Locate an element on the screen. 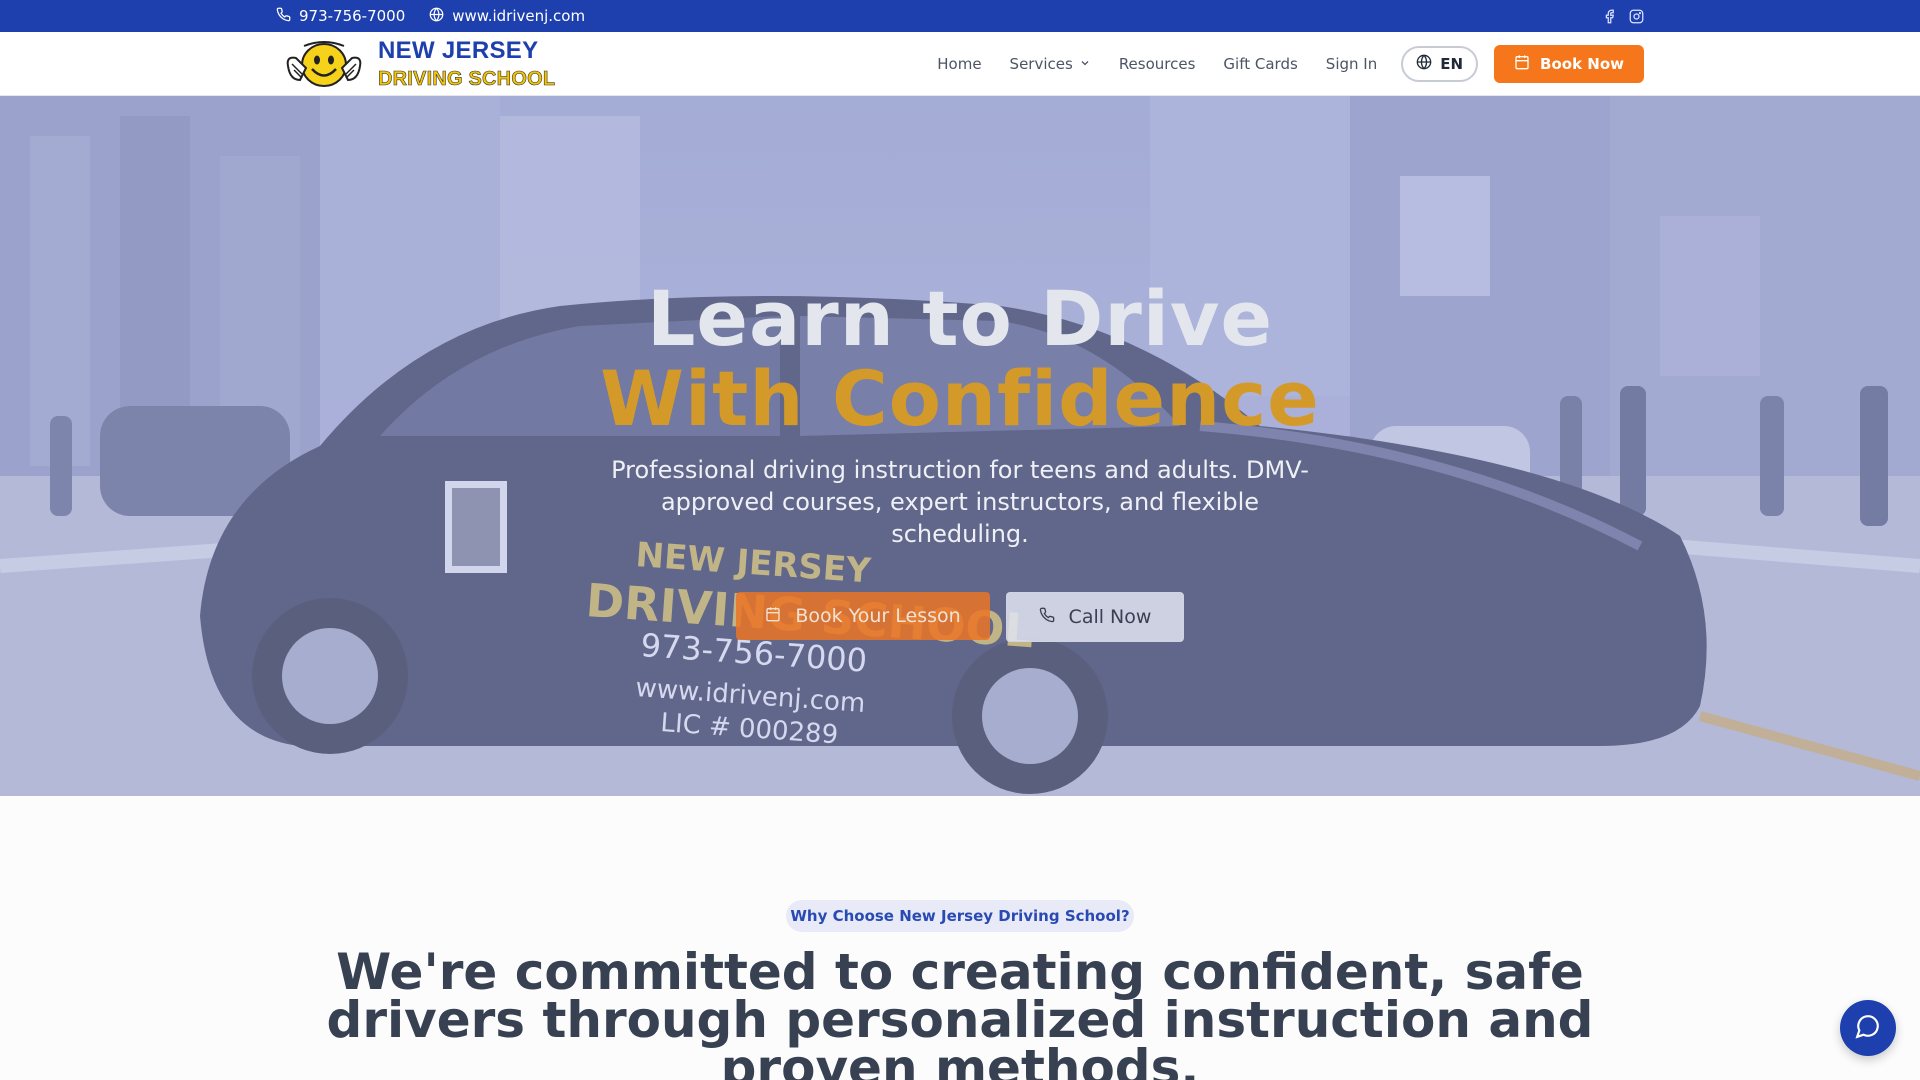 This screenshot has width=1920, height=1080. logo-line-1: NEW JERSEY is located at coordinates (458, 50).